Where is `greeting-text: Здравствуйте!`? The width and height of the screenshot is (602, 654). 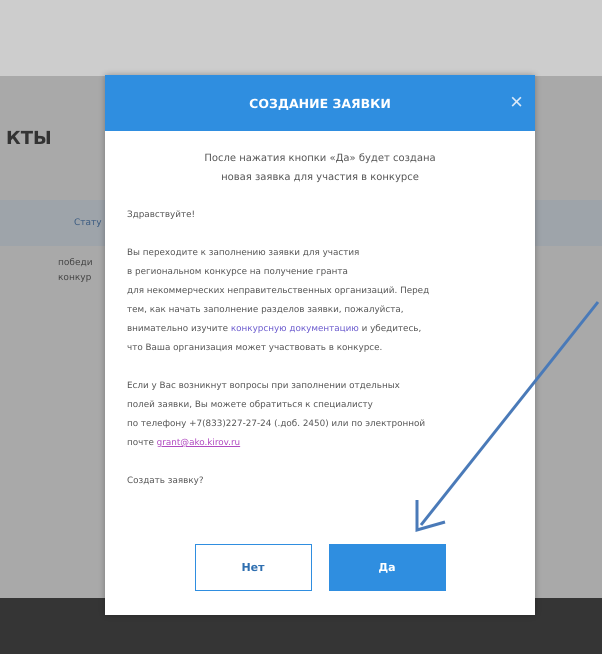
greeting-text: Здравствуйте! is located at coordinates (161, 215).